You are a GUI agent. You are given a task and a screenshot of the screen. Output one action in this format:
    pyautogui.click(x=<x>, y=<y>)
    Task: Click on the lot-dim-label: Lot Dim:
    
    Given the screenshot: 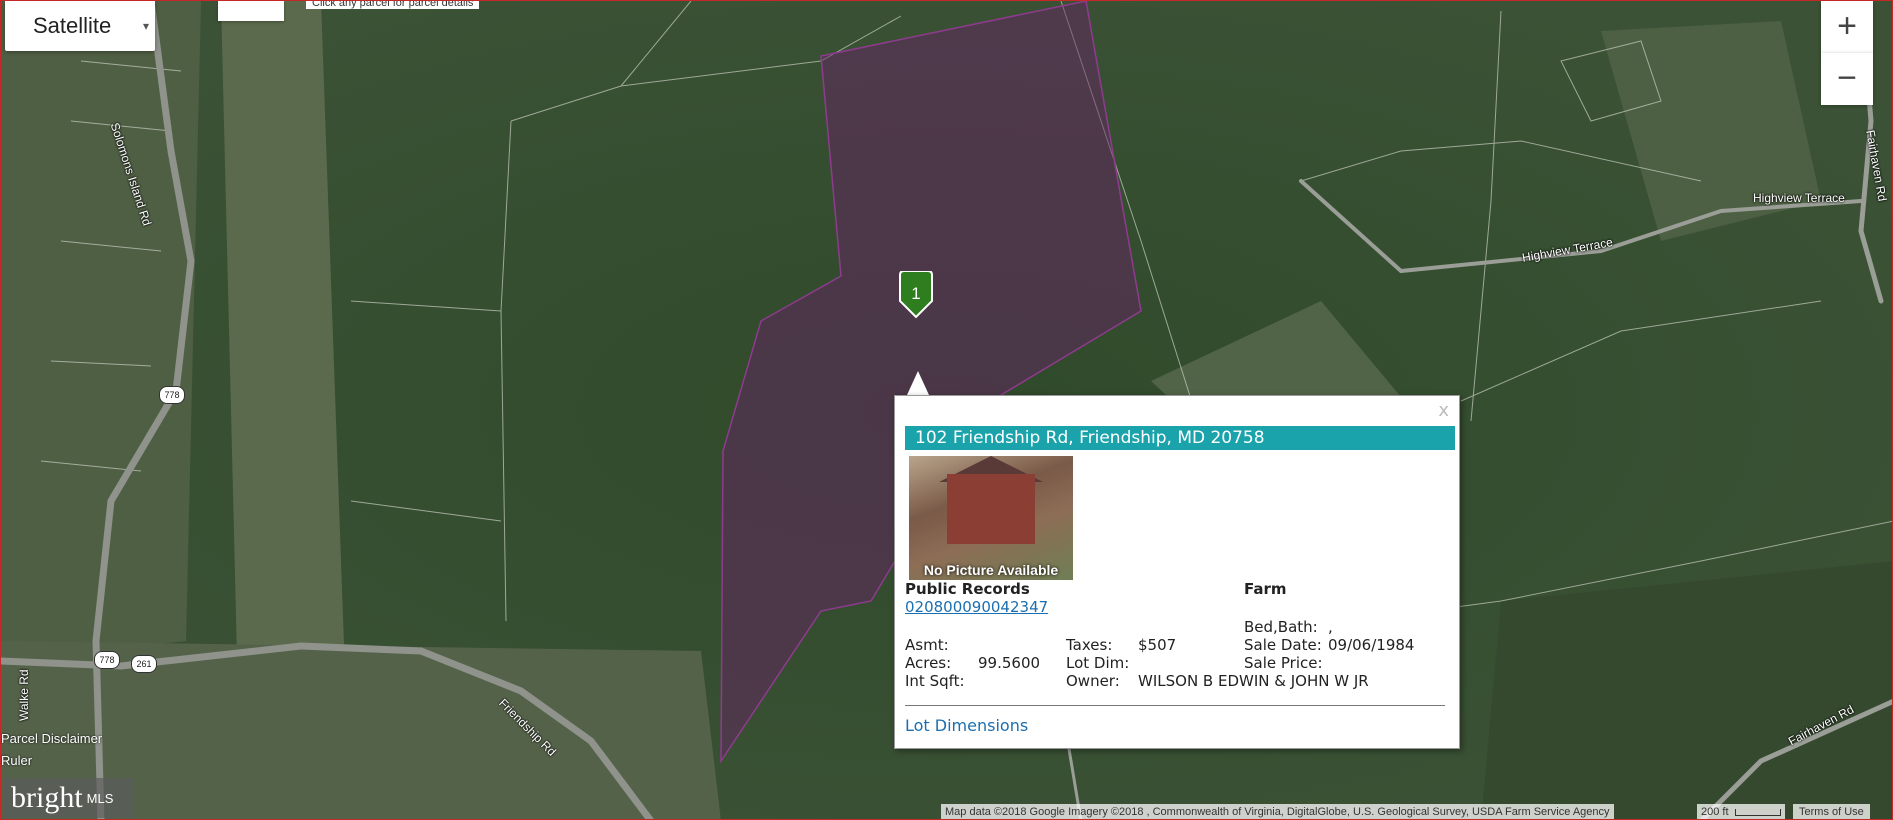 What is the action you would take?
    pyautogui.click(x=1098, y=663)
    